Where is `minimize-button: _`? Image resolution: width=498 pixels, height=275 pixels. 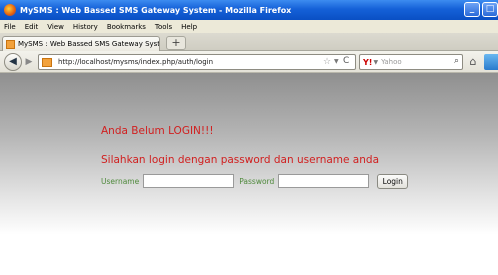 minimize-button: _ is located at coordinates (472, 9).